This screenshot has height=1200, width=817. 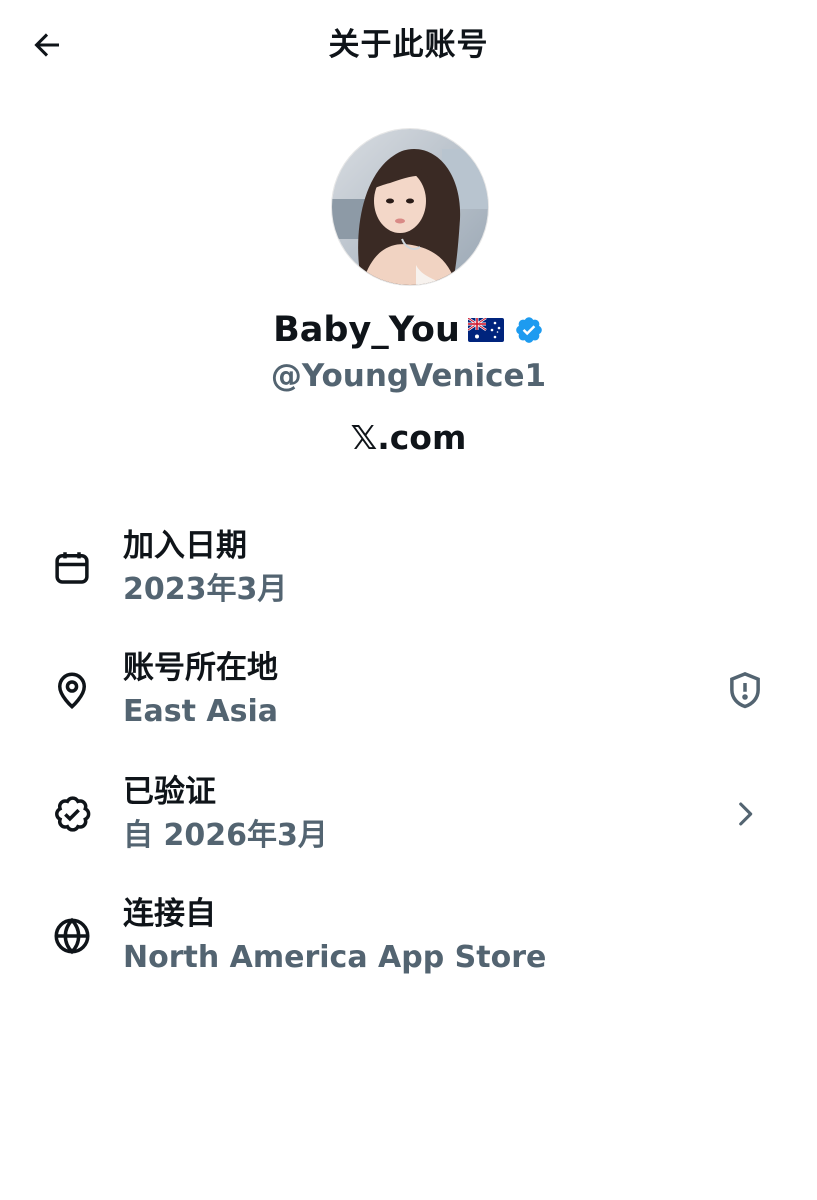 I want to click on connected-from-row: 连接自 North America App Store, so click(x=408, y=940).